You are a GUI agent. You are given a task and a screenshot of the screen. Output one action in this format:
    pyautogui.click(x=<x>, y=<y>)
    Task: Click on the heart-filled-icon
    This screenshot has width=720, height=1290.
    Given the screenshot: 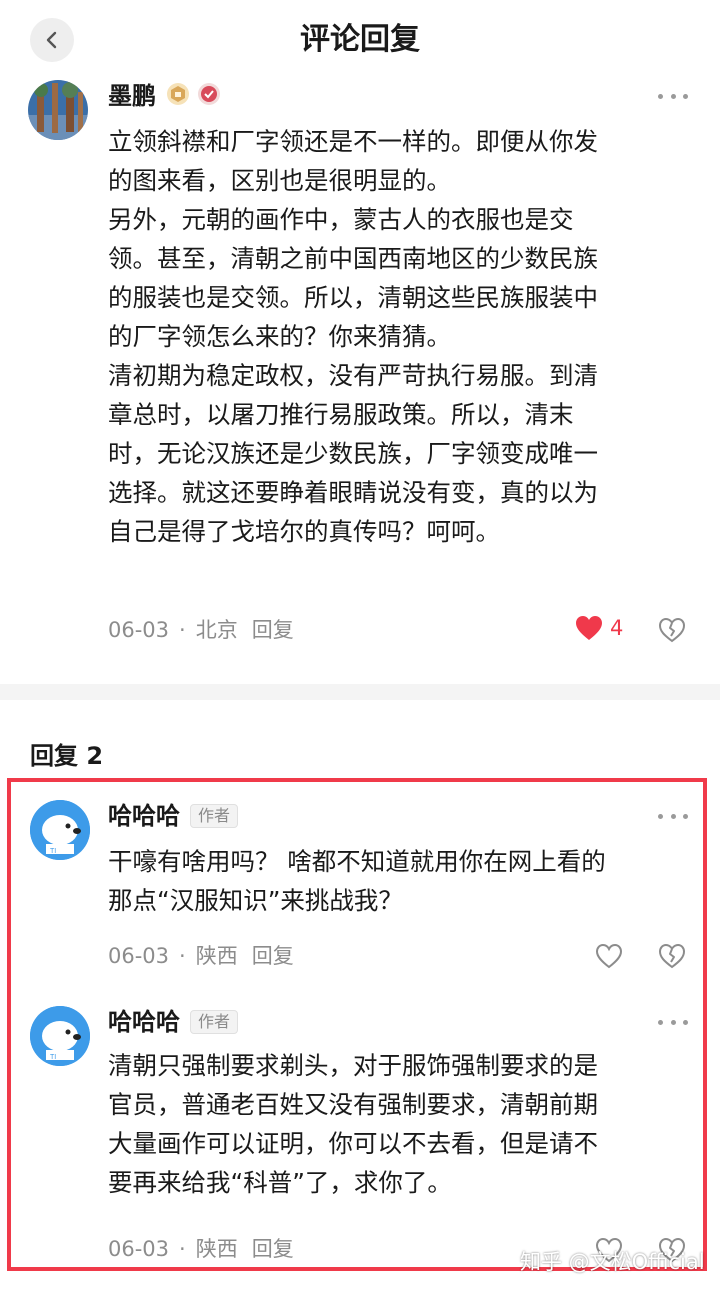 What is the action you would take?
    pyautogui.click(x=589, y=628)
    